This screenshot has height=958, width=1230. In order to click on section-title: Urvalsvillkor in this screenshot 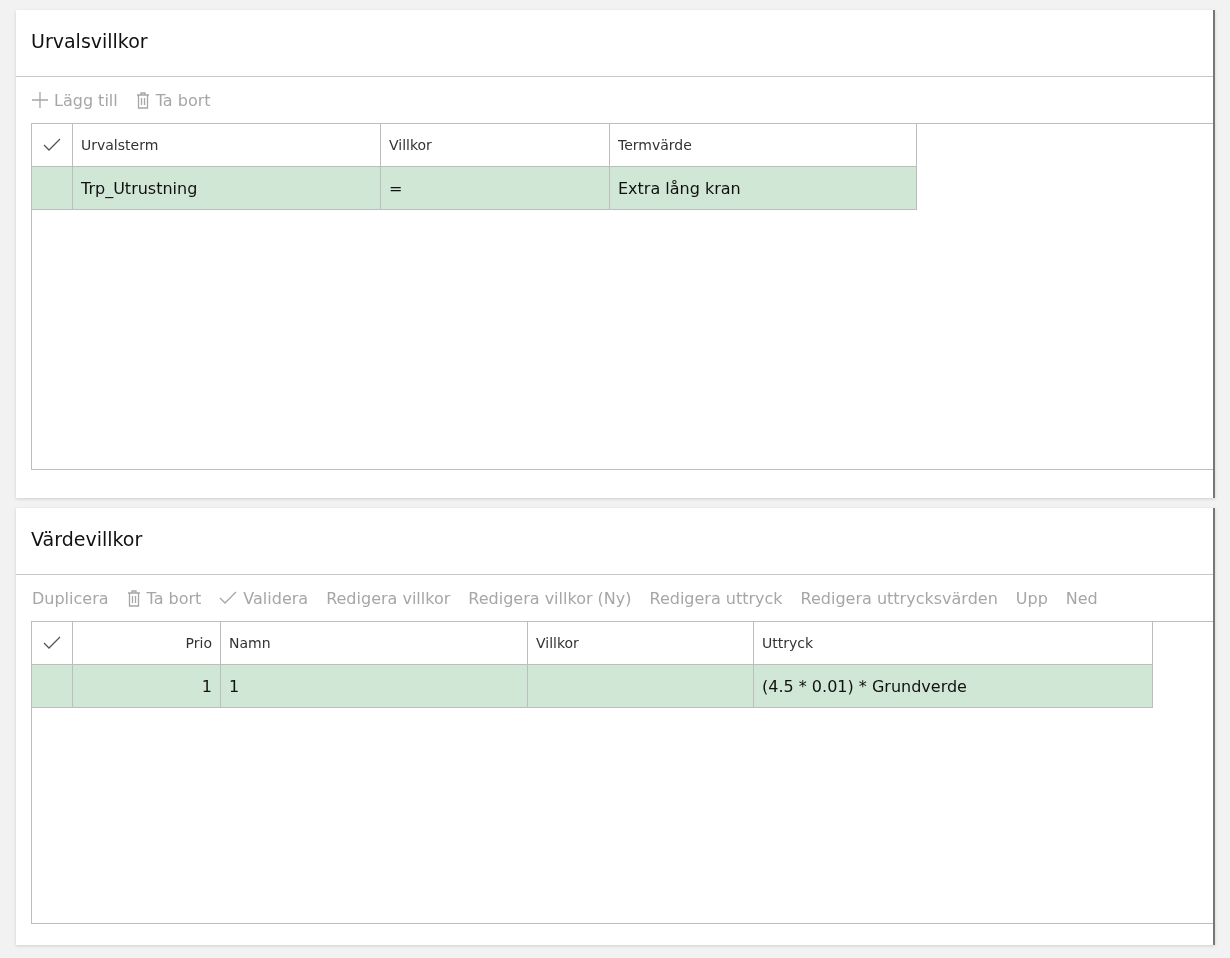, I will do `click(614, 43)`.